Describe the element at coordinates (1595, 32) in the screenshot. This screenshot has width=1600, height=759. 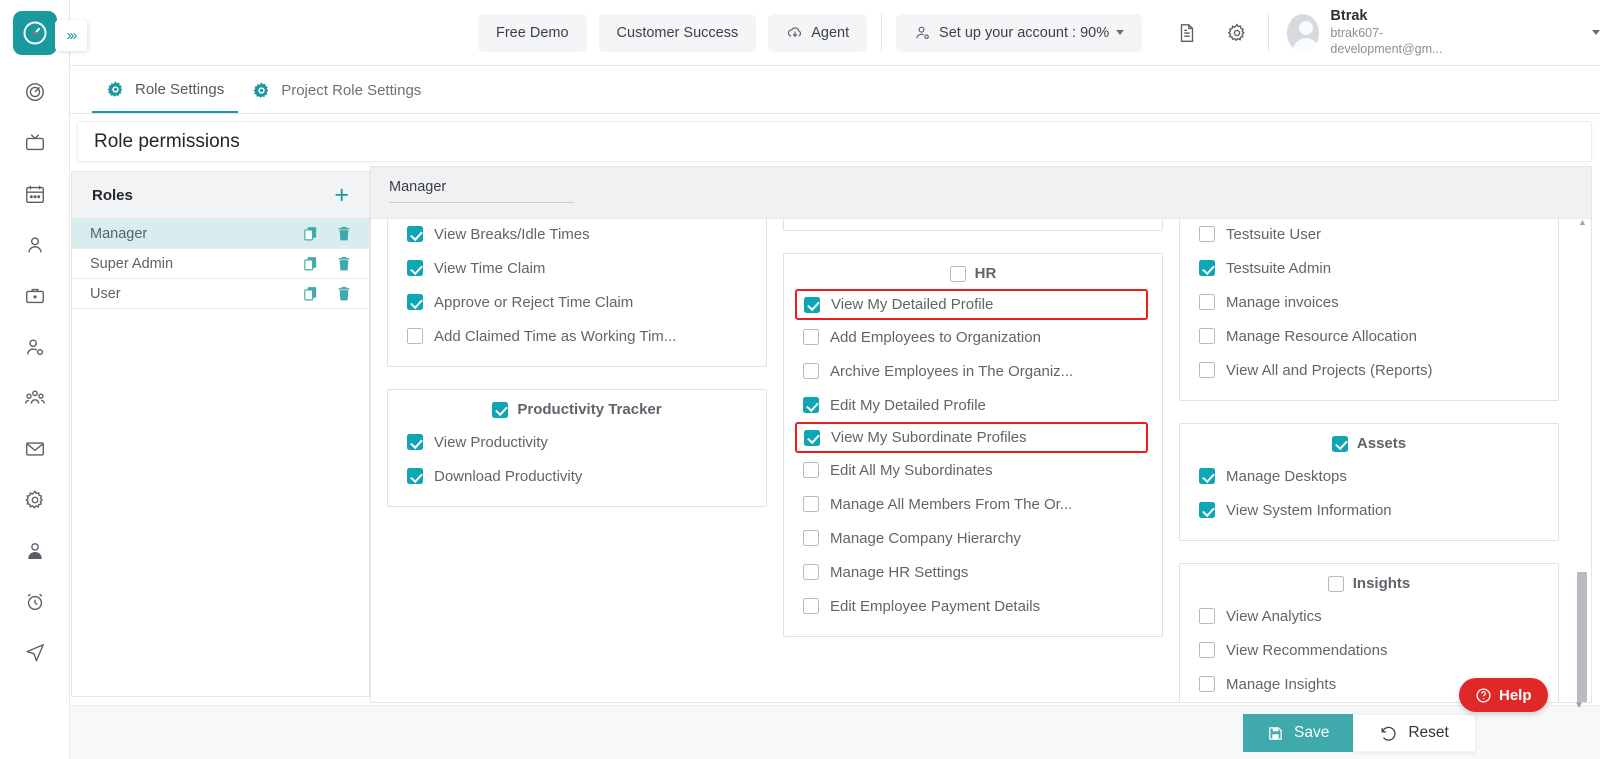
I see `chevron-down-icon` at that location.